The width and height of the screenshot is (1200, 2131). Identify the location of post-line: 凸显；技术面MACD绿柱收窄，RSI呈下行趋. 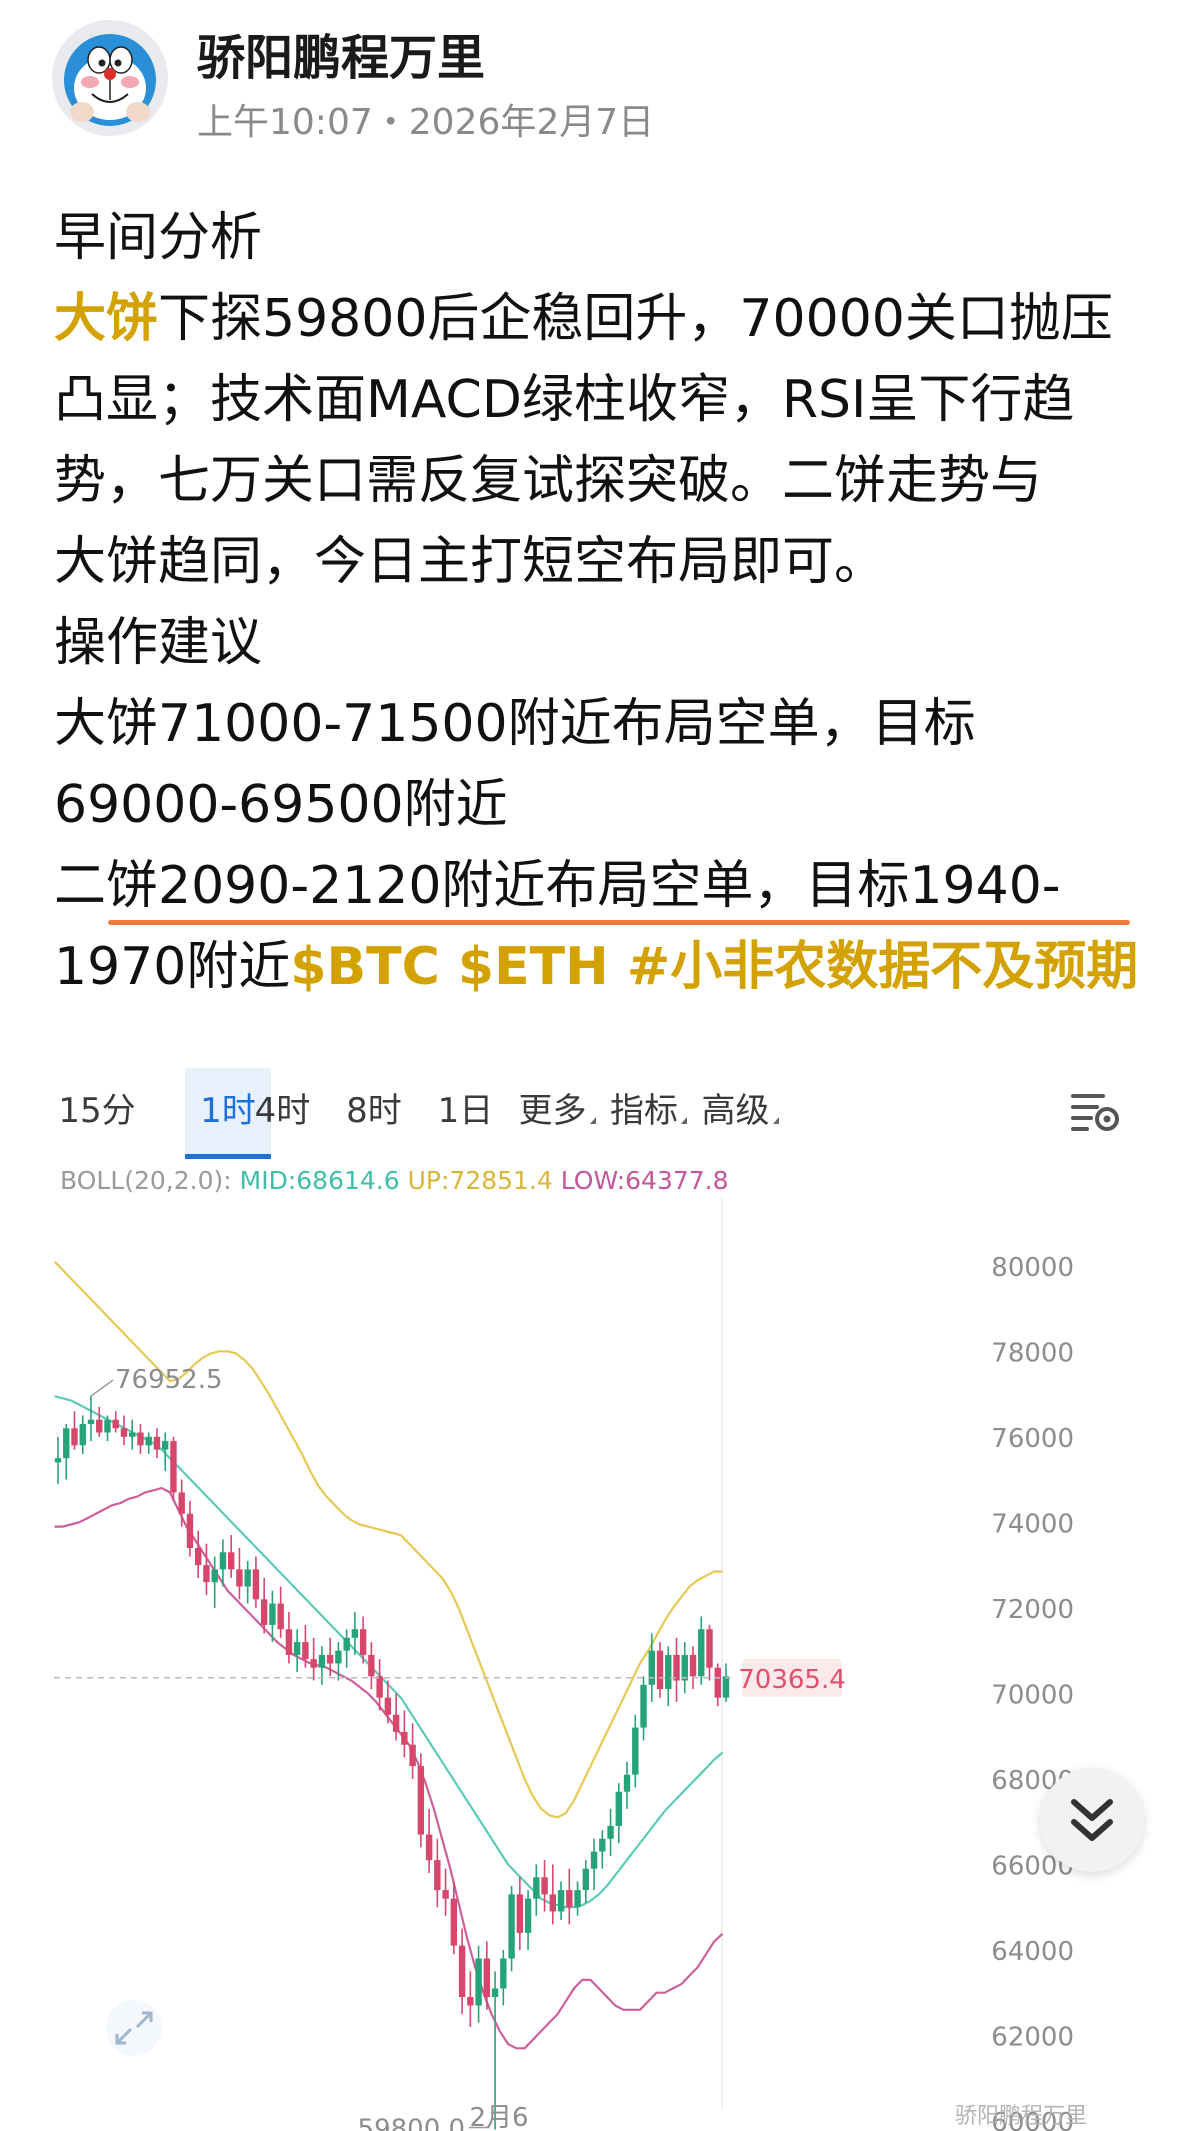
(609, 400).